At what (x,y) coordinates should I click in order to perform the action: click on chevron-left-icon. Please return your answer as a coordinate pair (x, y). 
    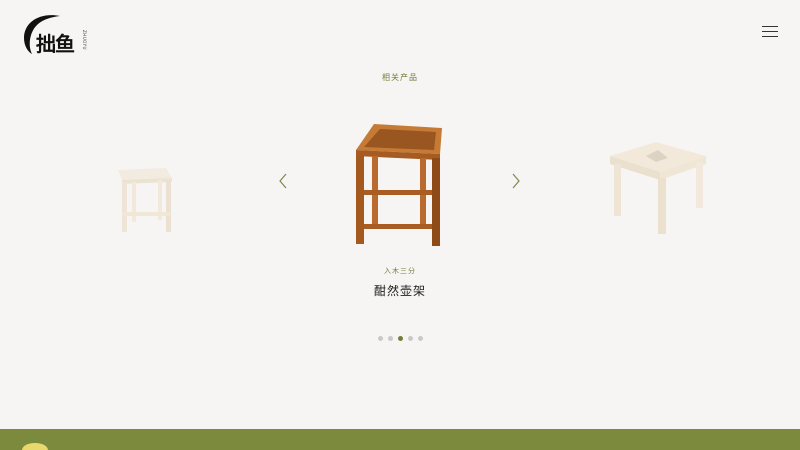
    Looking at the image, I should click on (283, 181).